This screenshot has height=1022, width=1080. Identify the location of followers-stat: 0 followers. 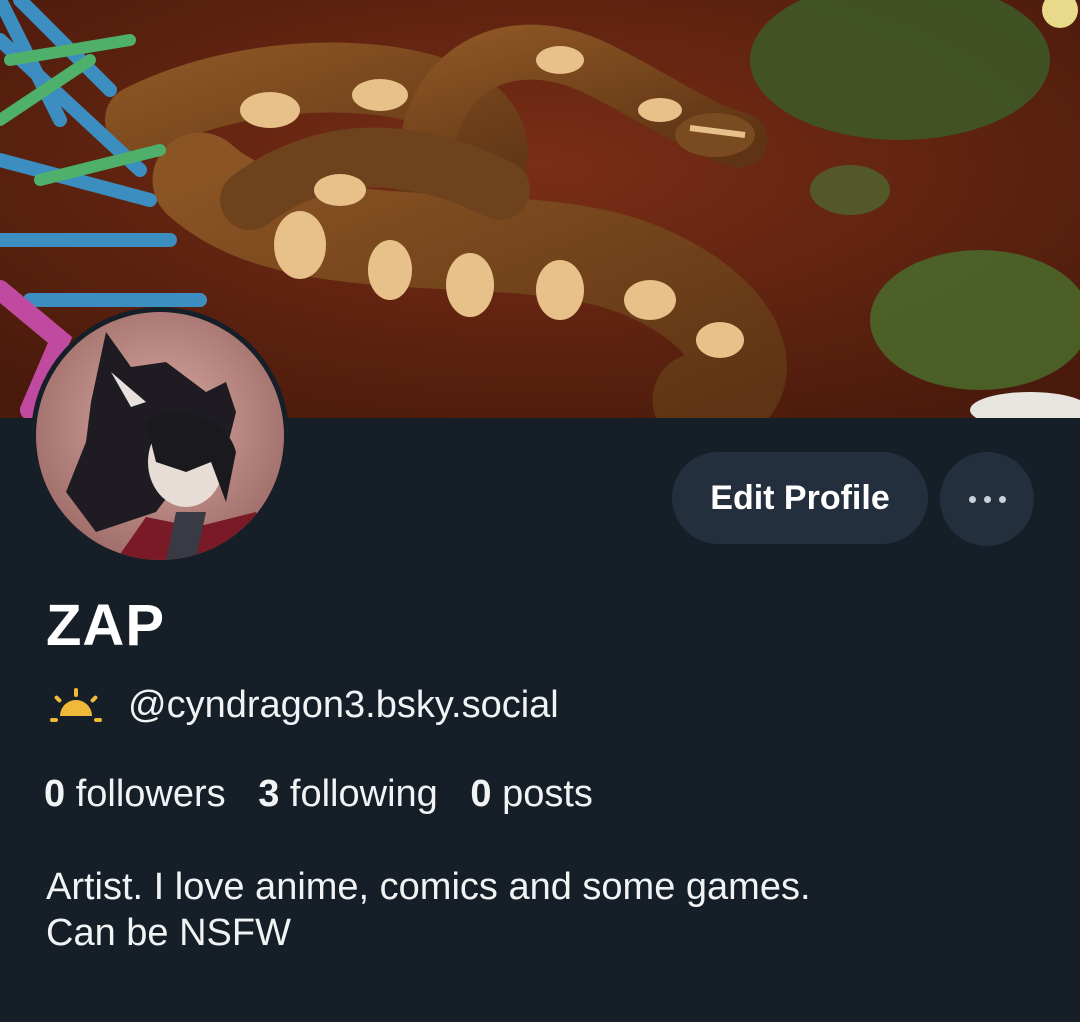
(135, 794).